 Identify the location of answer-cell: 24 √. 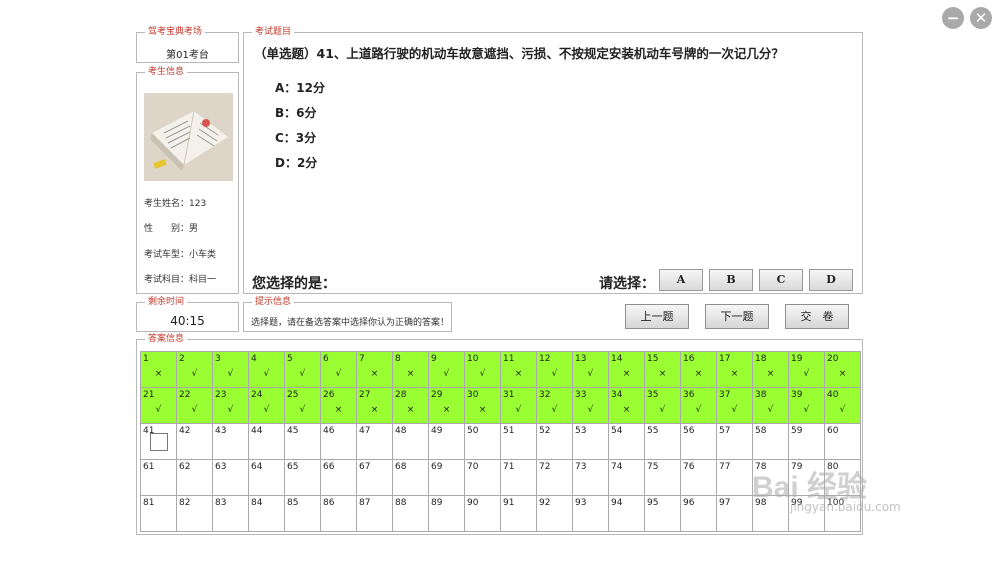
(266, 405).